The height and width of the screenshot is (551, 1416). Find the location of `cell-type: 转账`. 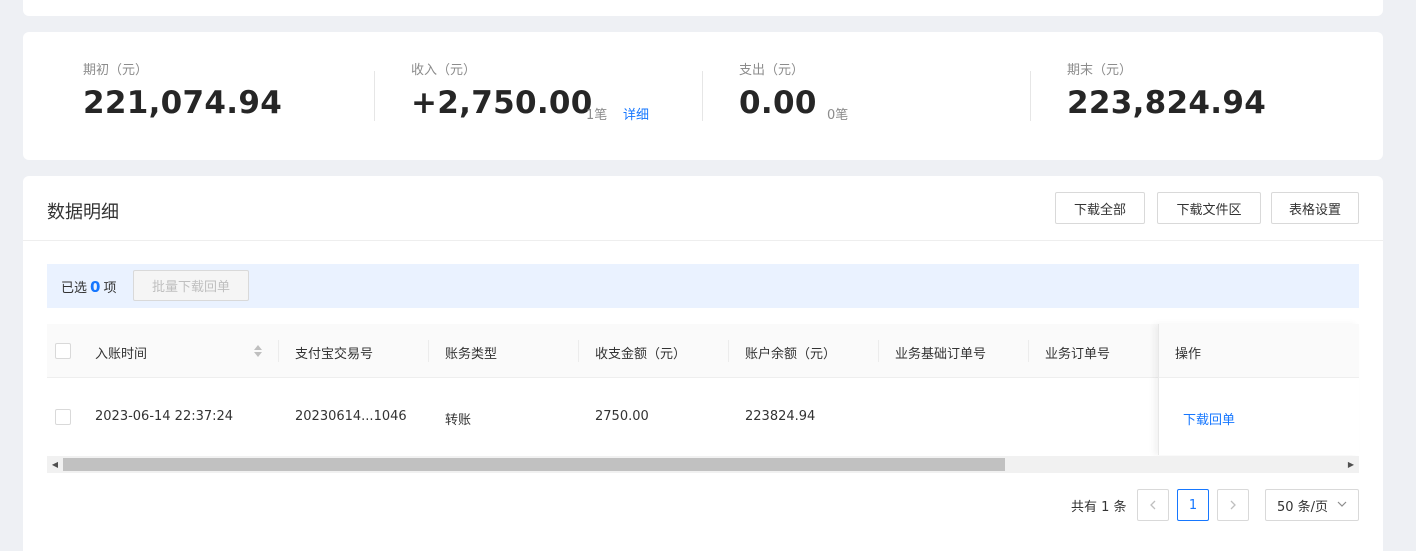

cell-type: 转账 is located at coordinates (458, 420).